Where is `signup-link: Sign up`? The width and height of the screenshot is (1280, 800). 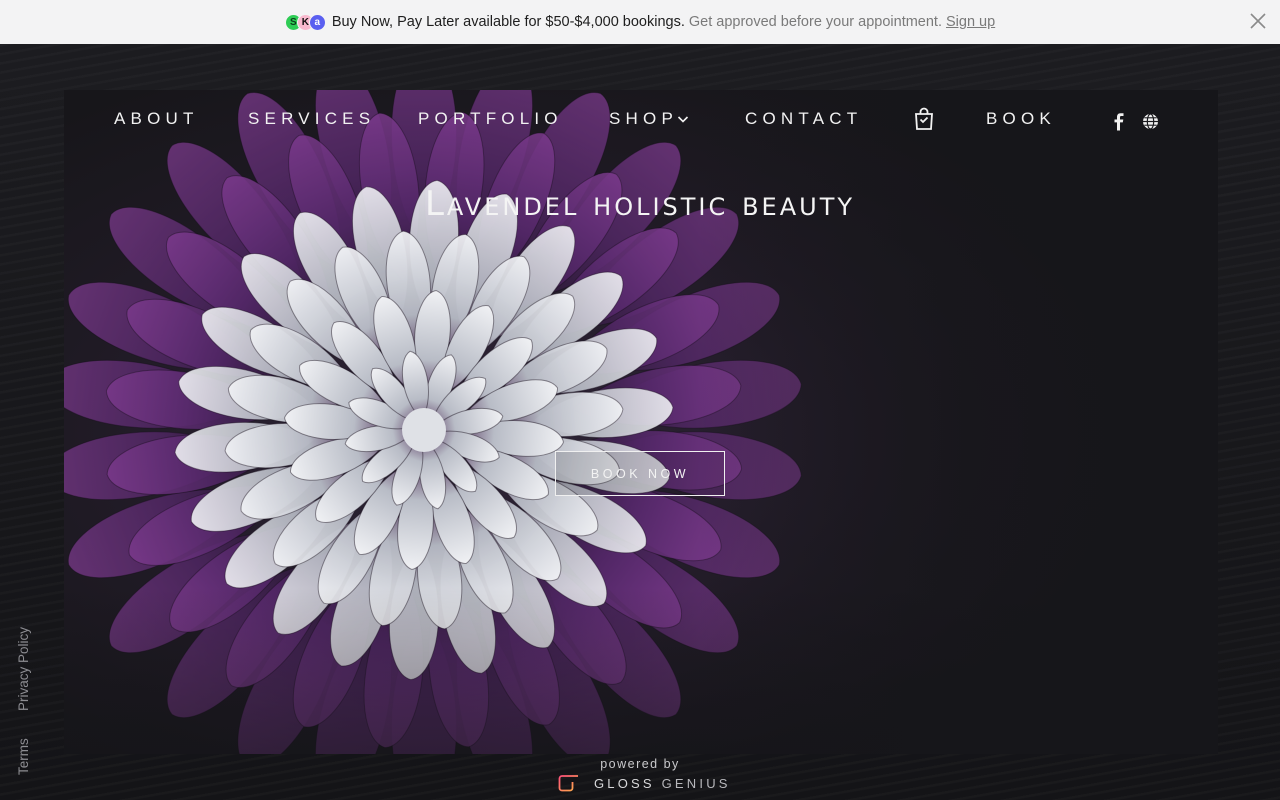
signup-link: Sign up is located at coordinates (970, 22).